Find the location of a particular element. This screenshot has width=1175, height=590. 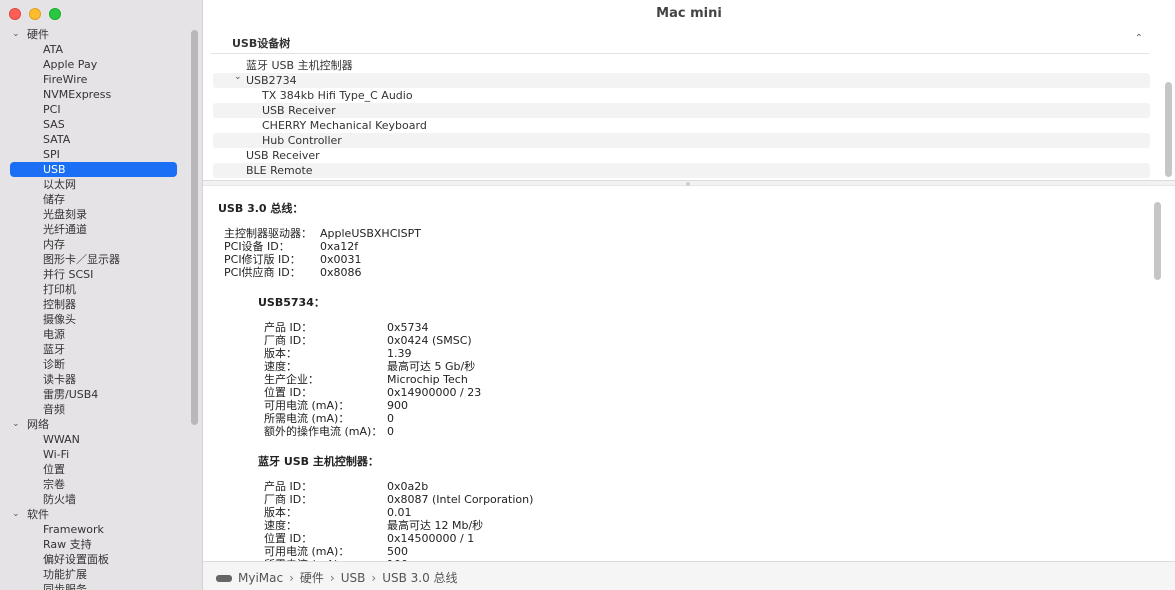

device-tree-header-label: USB设备树 is located at coordinates (261, 43).